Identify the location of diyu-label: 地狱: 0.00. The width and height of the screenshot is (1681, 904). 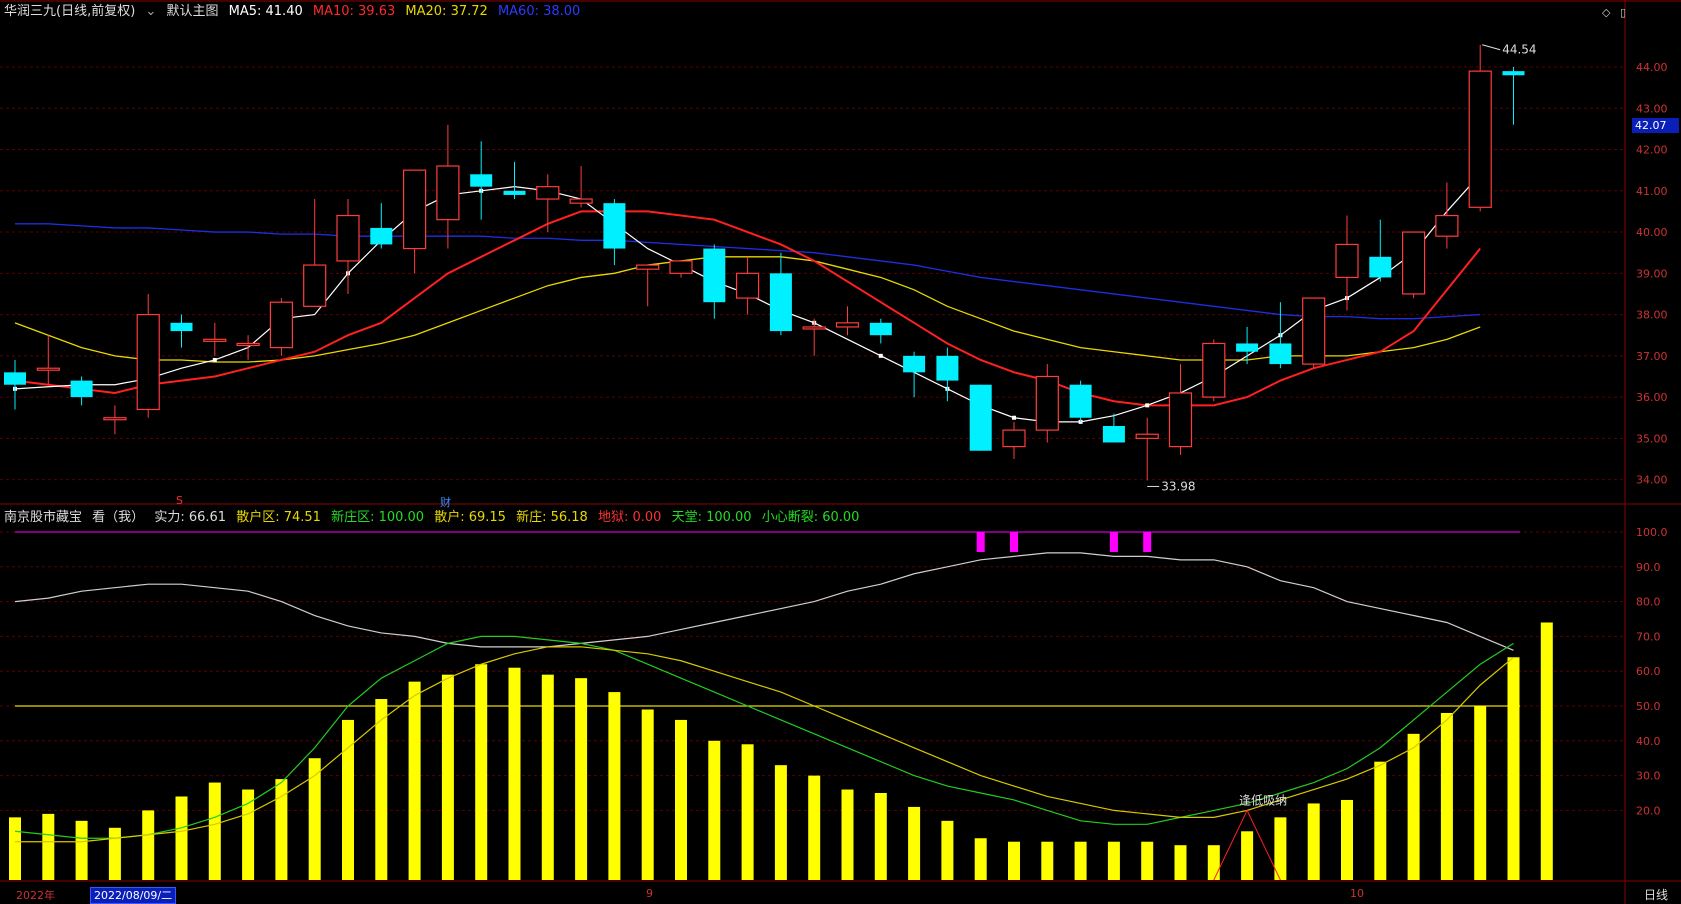
(629, 517).